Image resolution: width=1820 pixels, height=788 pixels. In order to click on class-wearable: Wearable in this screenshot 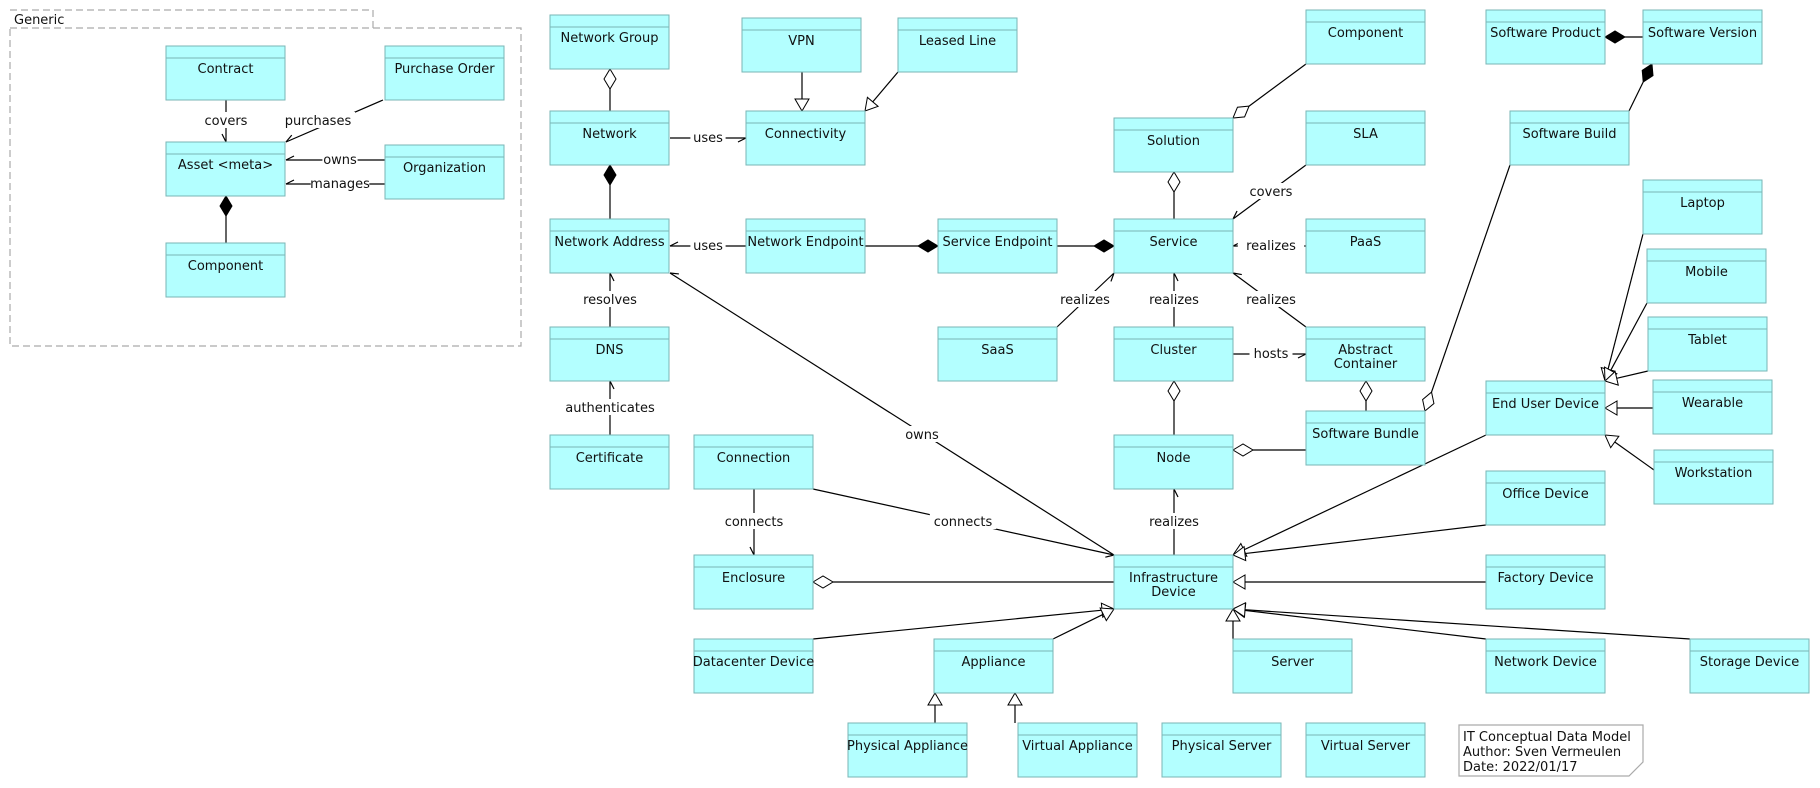, I will do `click(1712, 407)`.